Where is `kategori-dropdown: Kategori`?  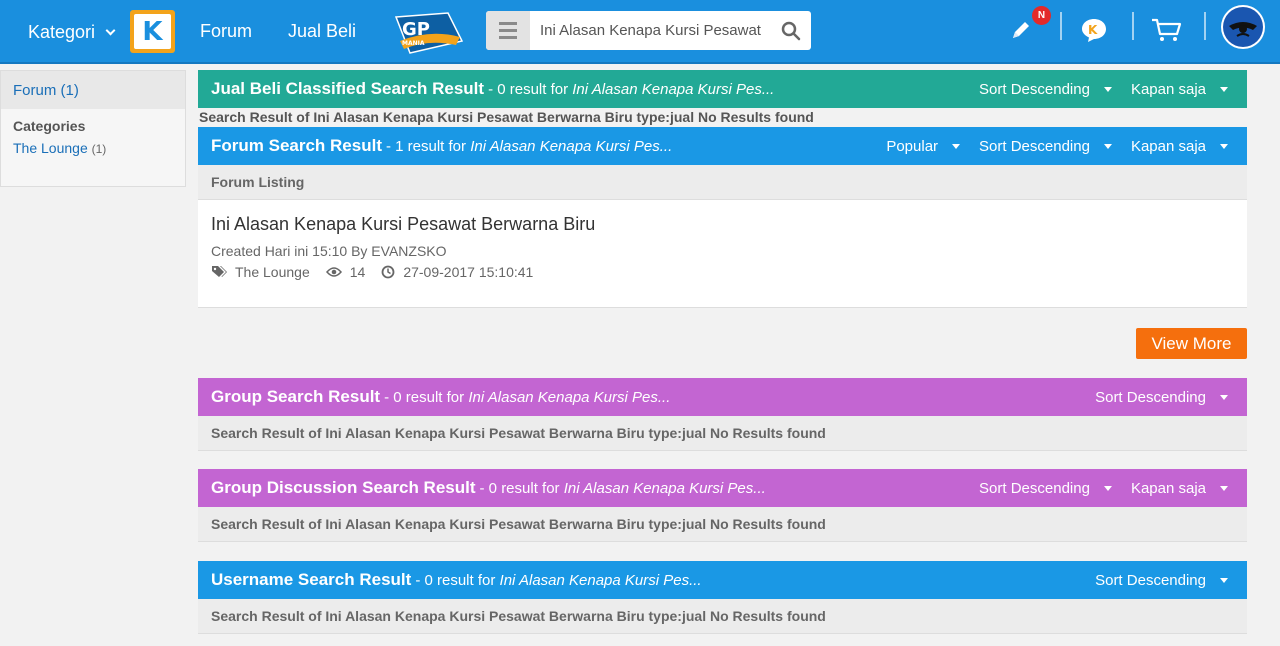
kategori-dropdown: Kategori is located at coordinates (72, 32).